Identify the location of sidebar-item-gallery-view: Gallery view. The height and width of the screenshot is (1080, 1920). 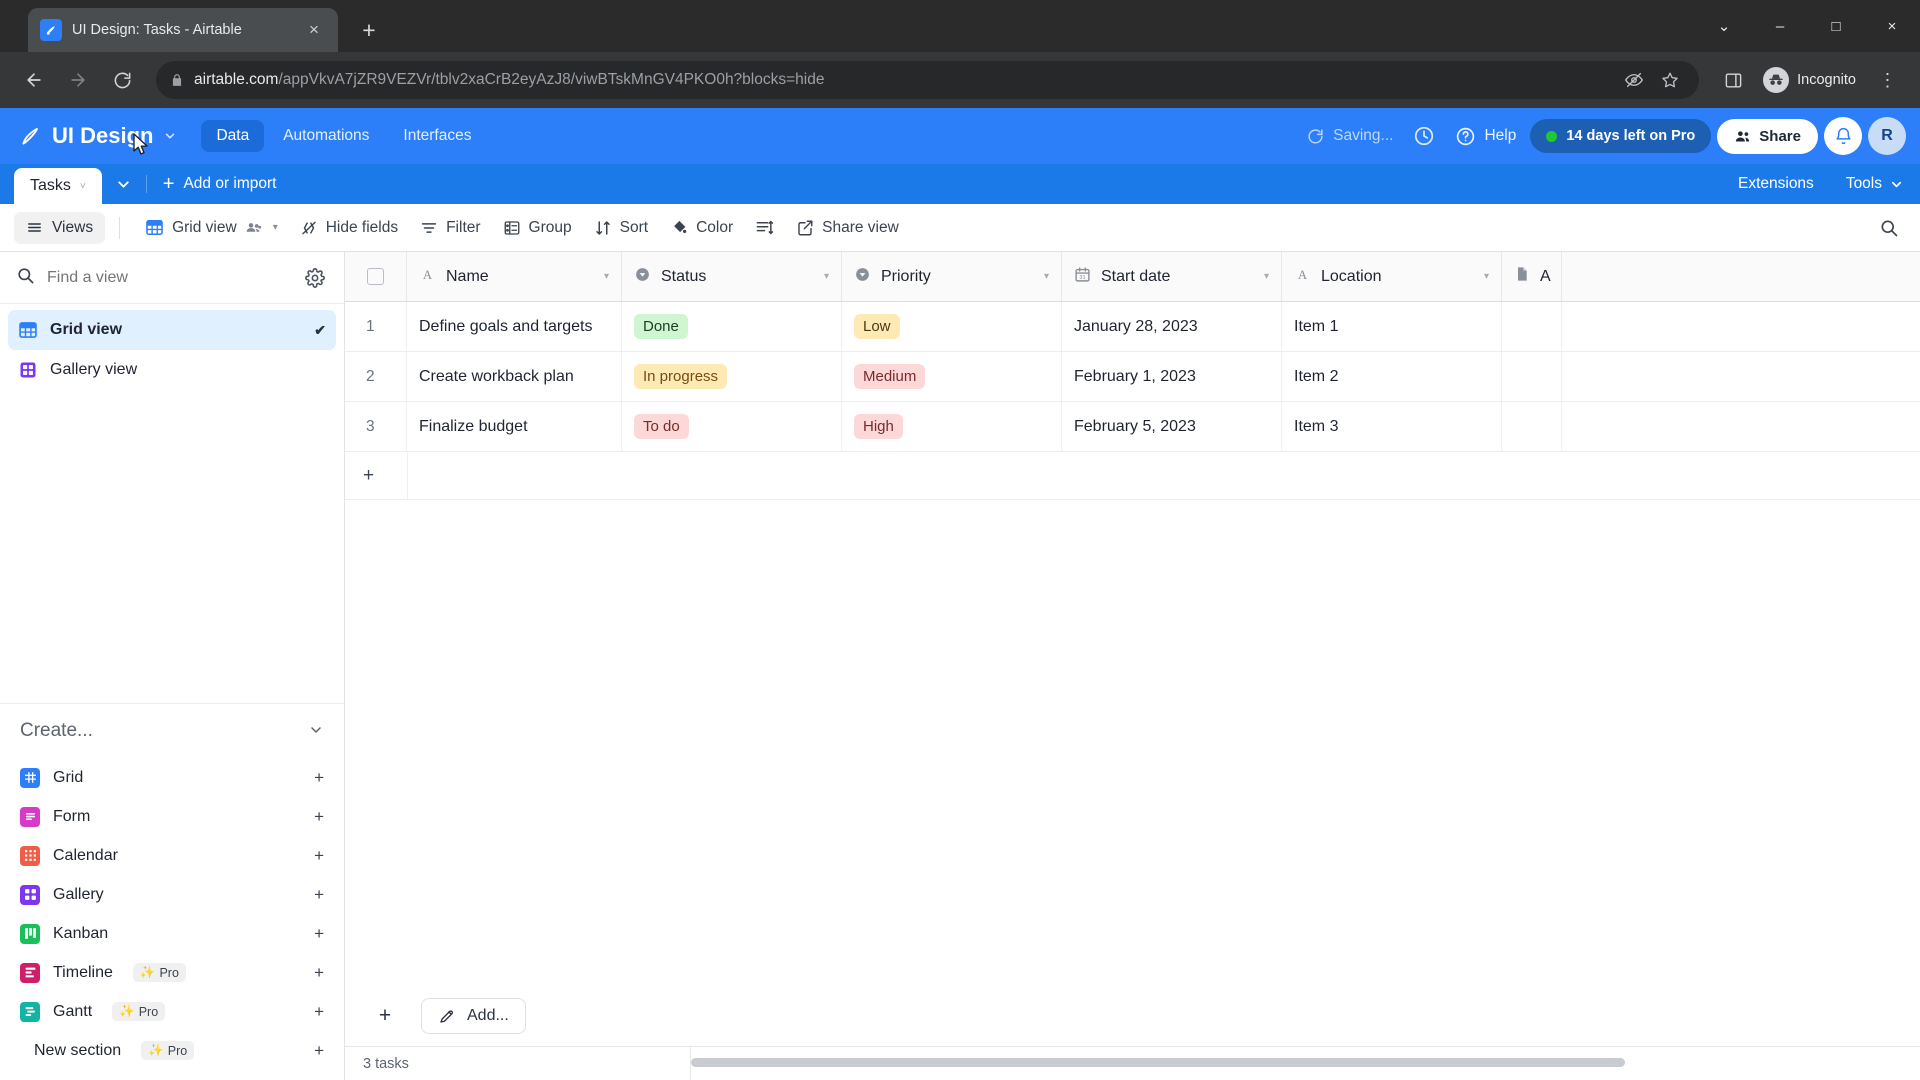
(172, 370).